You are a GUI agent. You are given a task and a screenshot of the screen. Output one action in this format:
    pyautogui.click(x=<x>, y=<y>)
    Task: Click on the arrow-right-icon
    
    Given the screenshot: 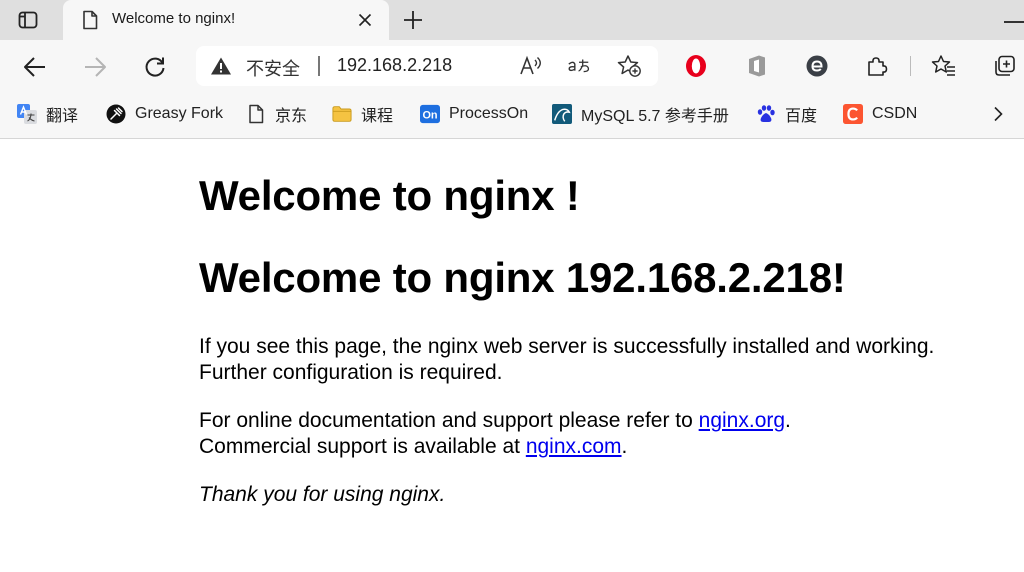 What is the action you would take?
    pyautogui.click(x=95, y=67)
    